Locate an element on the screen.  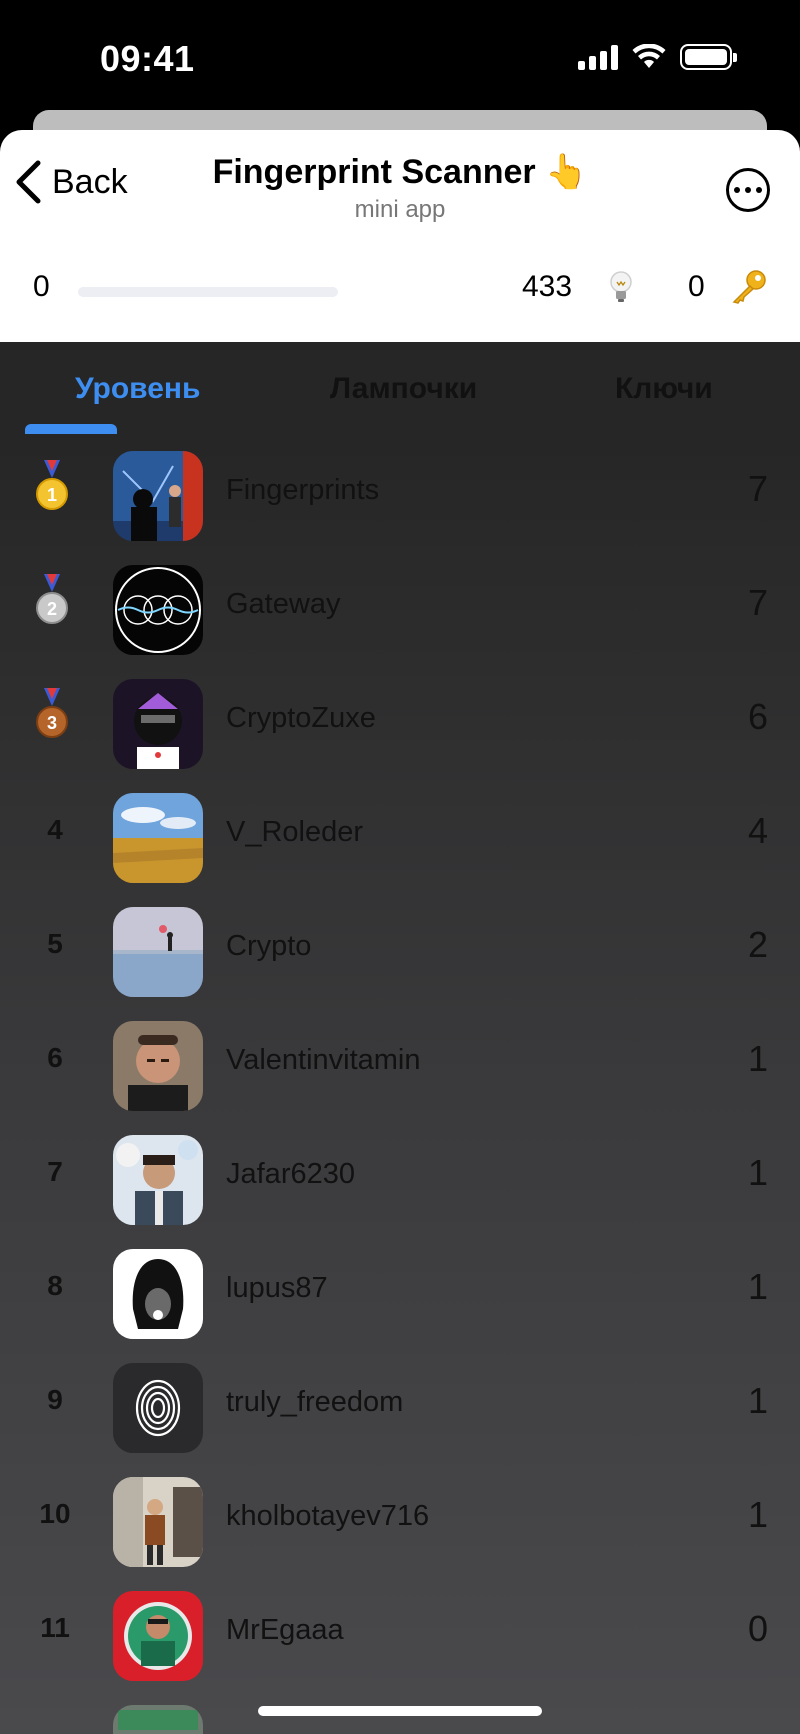
rank-number: 10 is located at coordinates (55, 1513).